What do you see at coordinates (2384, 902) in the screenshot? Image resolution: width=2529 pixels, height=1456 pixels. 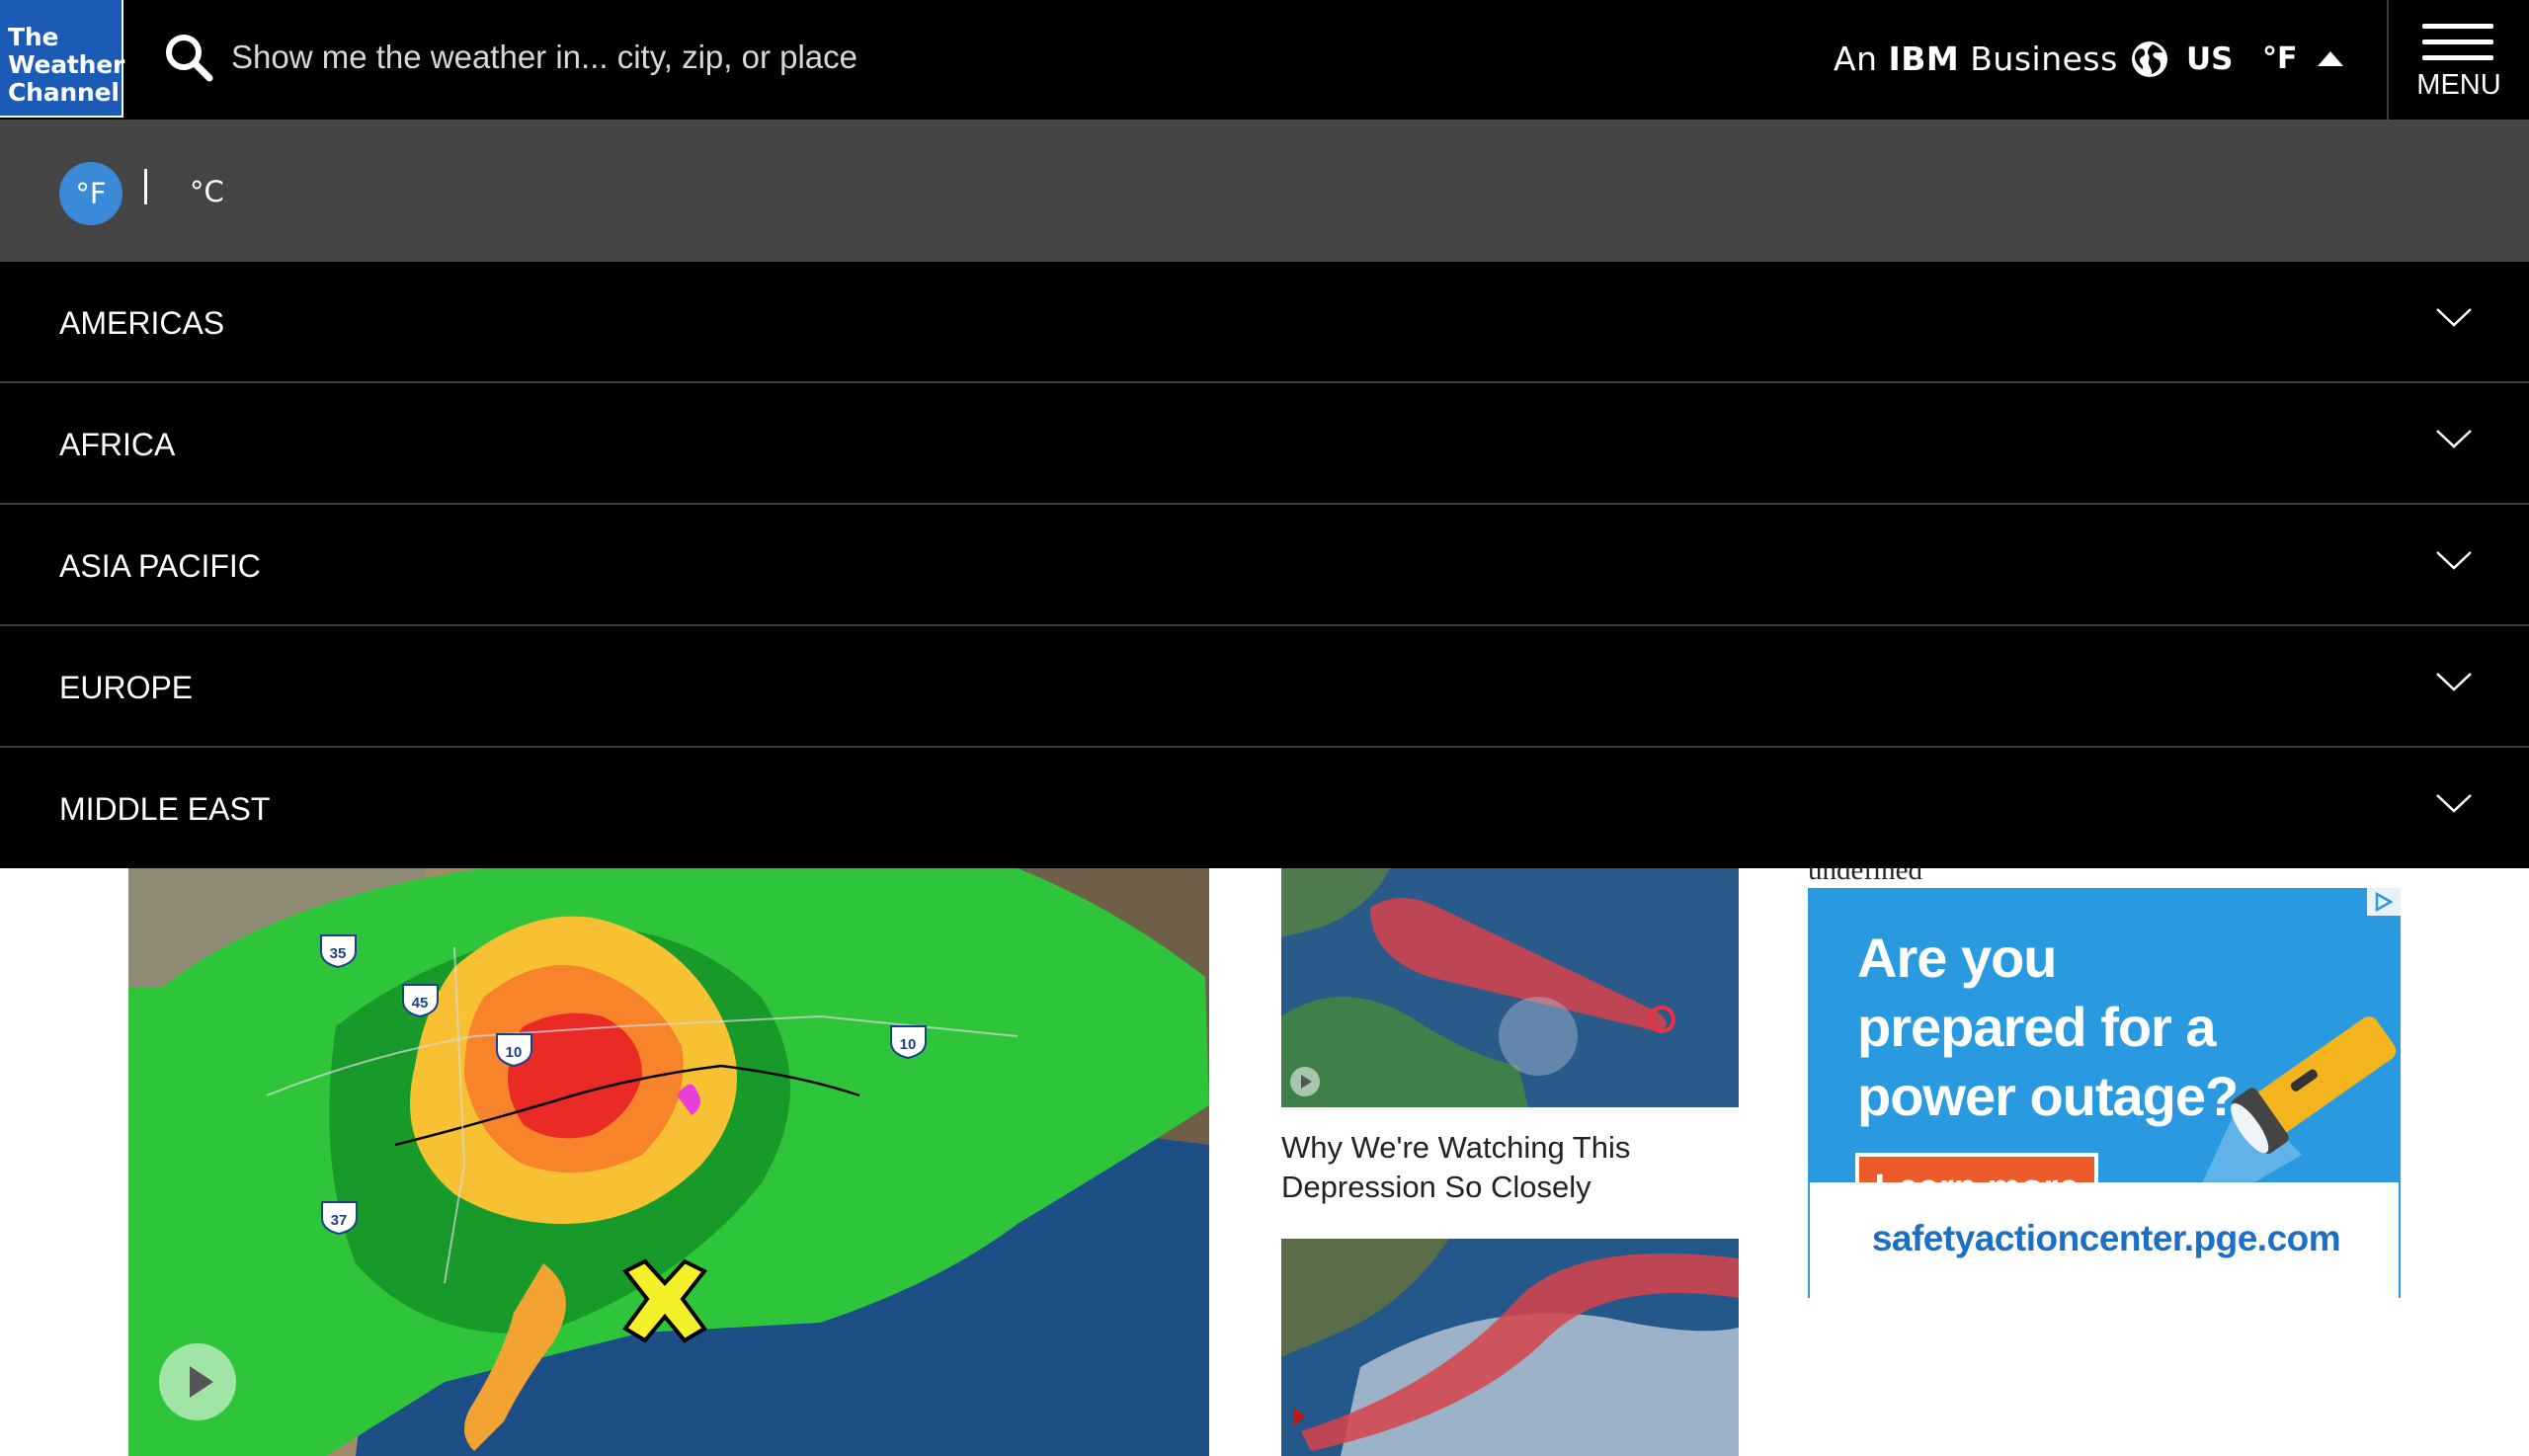 I see `ad-choices-icon` at bounding box center [2384, 902].